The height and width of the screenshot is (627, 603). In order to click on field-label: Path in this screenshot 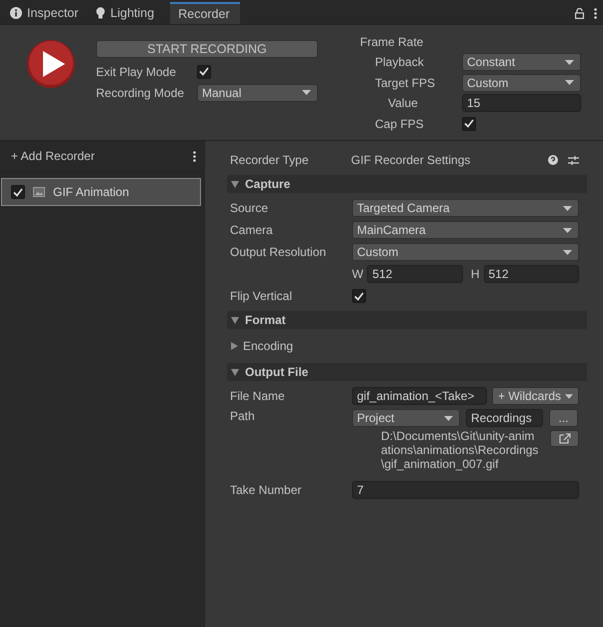, I will do `click(243, 415)`.